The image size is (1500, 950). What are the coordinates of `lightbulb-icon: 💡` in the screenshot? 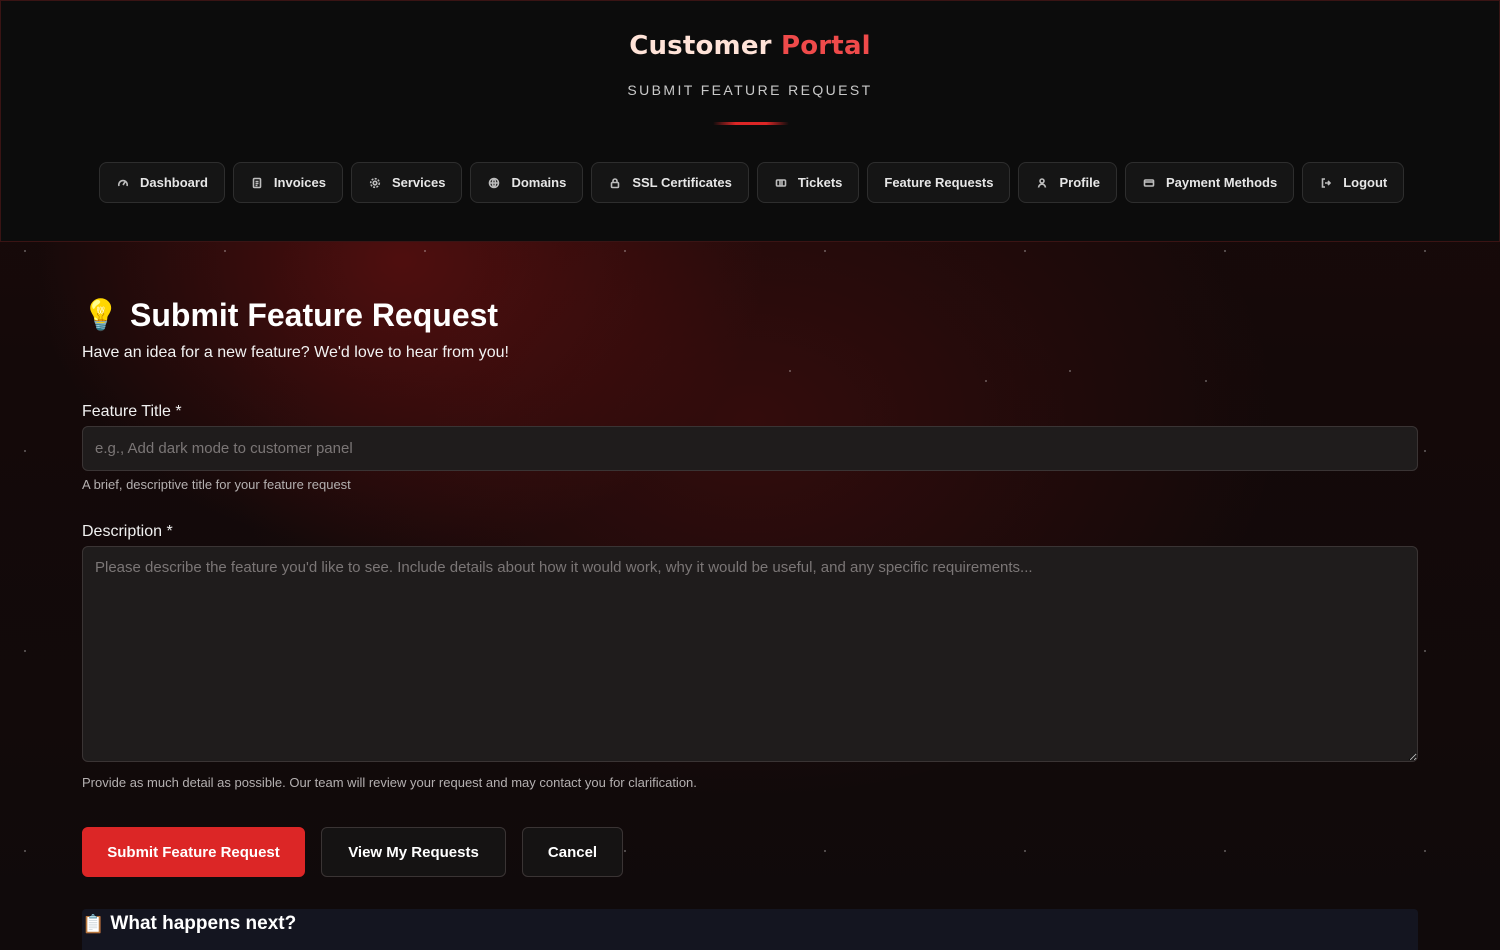 It's located at (101, 315).